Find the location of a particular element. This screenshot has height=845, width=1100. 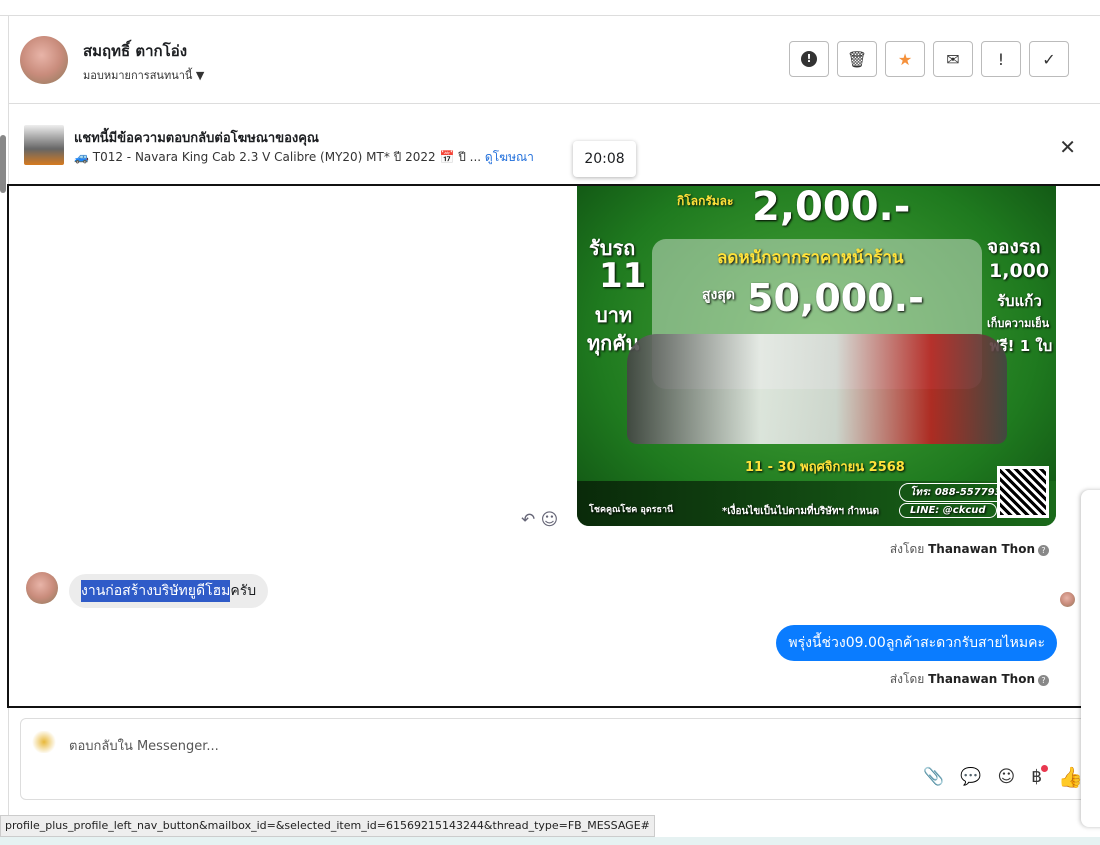

qr-code is located at coordinates (1023, 492).